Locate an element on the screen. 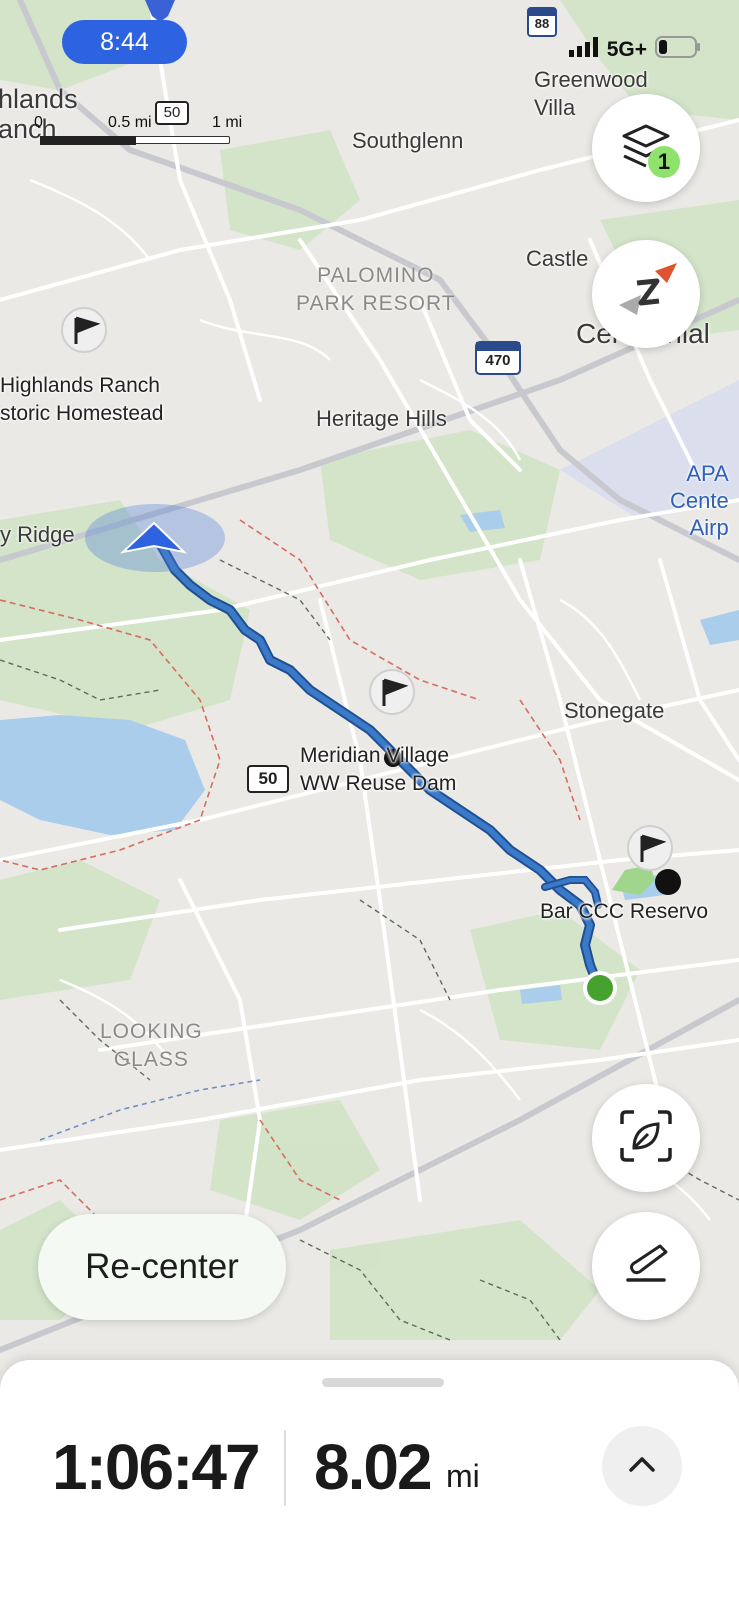 This screenshot has width=739, height=1600. distance-value: 8.02 is located at coordinates (373, 1467).